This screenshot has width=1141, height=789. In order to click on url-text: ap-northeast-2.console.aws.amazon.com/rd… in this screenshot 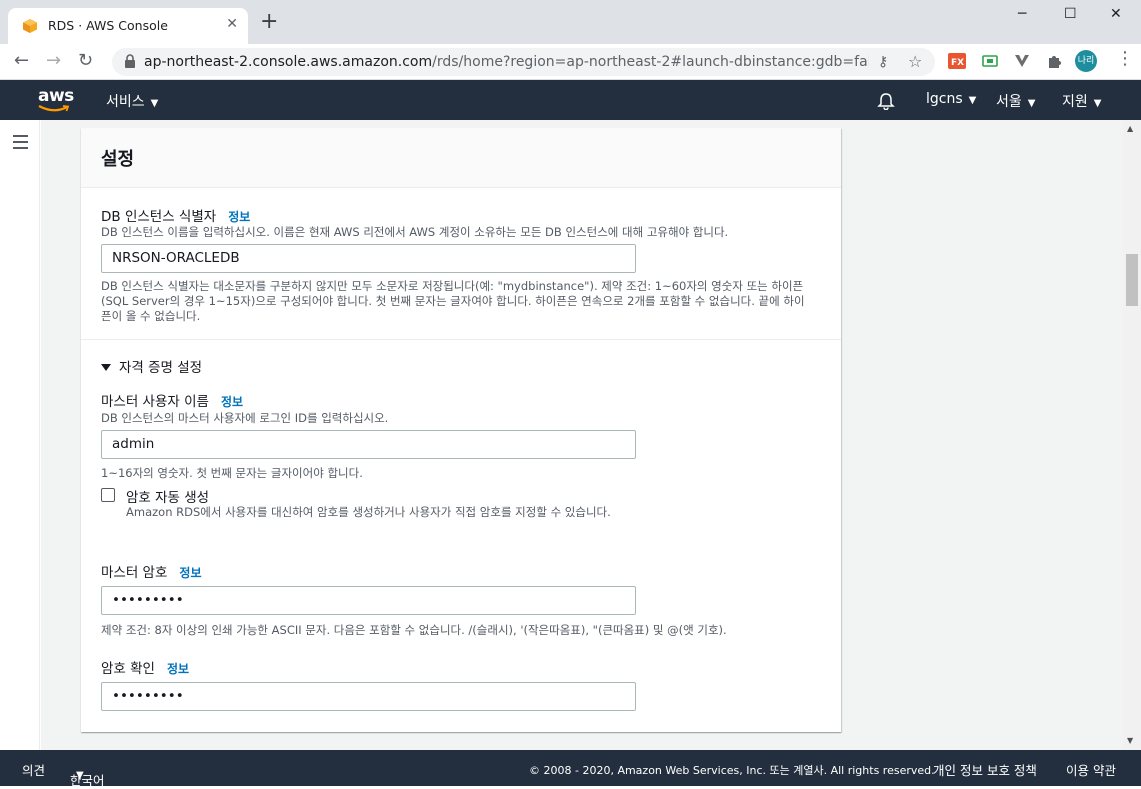, I will do `click(506, 62)`.